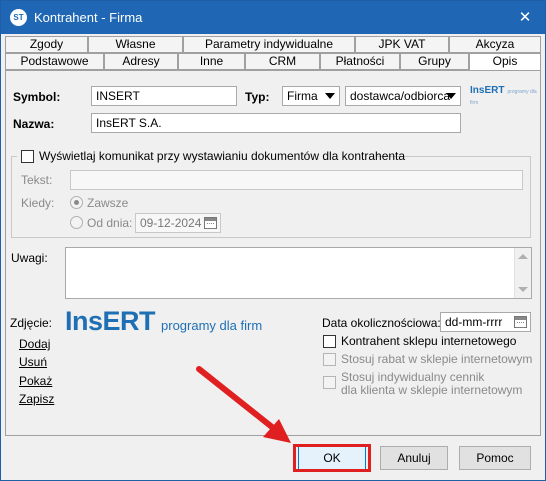 Image resolution: width=546 pixels, height=481 pixels. I want to click on od-dnia-radio, so click(76, 222).